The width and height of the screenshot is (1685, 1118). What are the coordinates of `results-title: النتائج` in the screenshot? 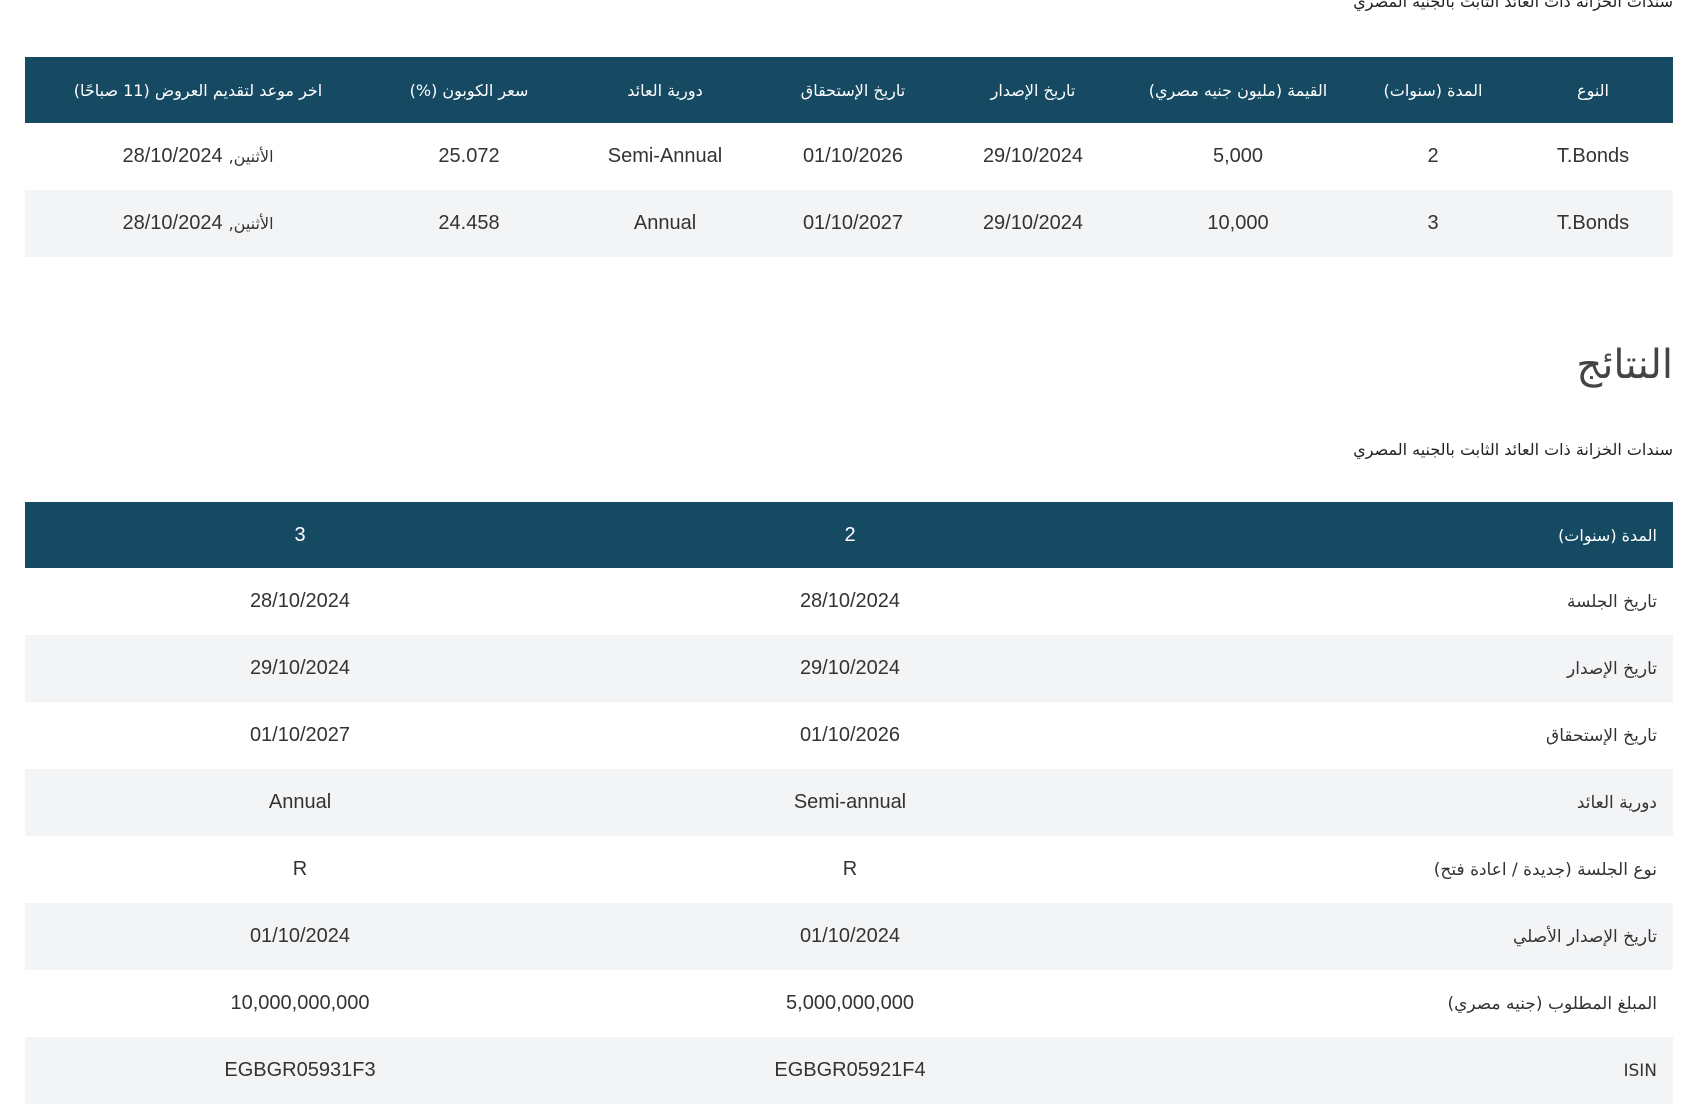 It's located at (1624, 365).